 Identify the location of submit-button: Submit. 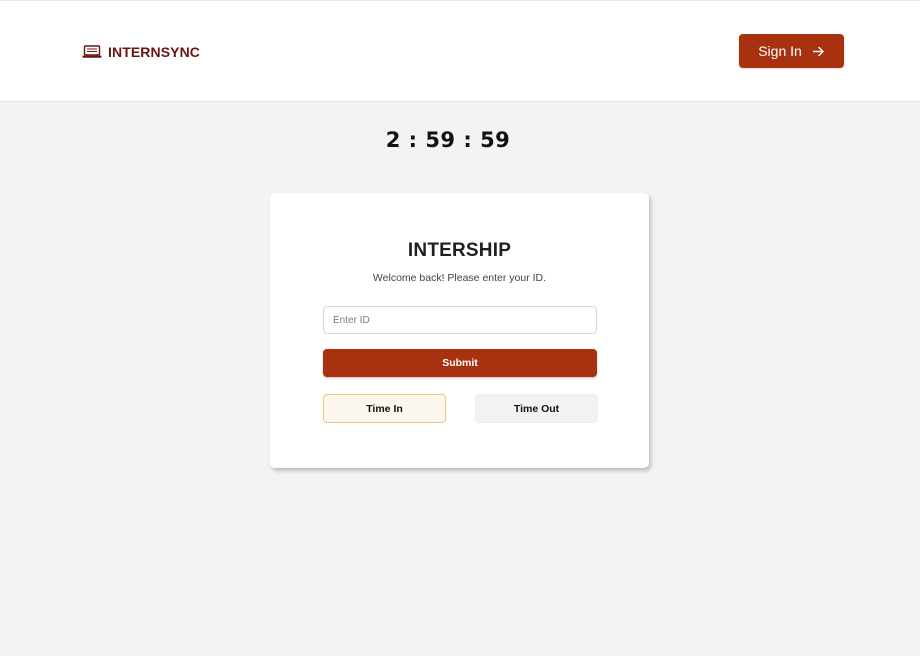
(460, 363).